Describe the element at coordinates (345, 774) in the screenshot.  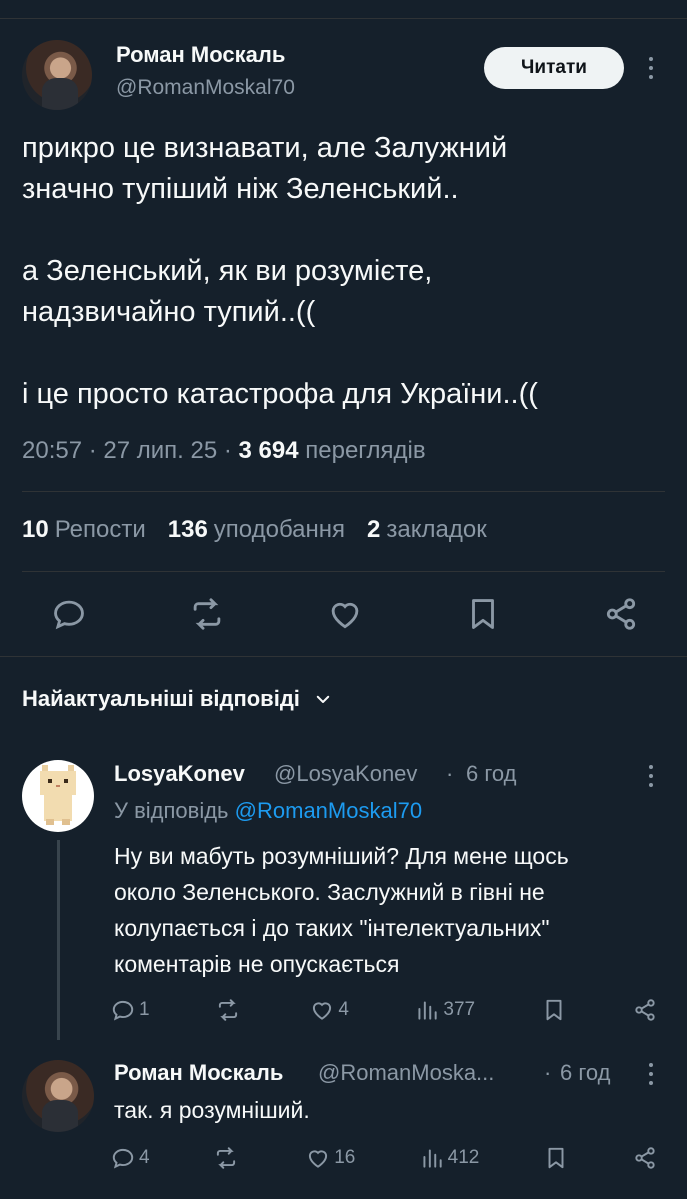
I see `reply-author-handle: @LosyaKonev` at that location.